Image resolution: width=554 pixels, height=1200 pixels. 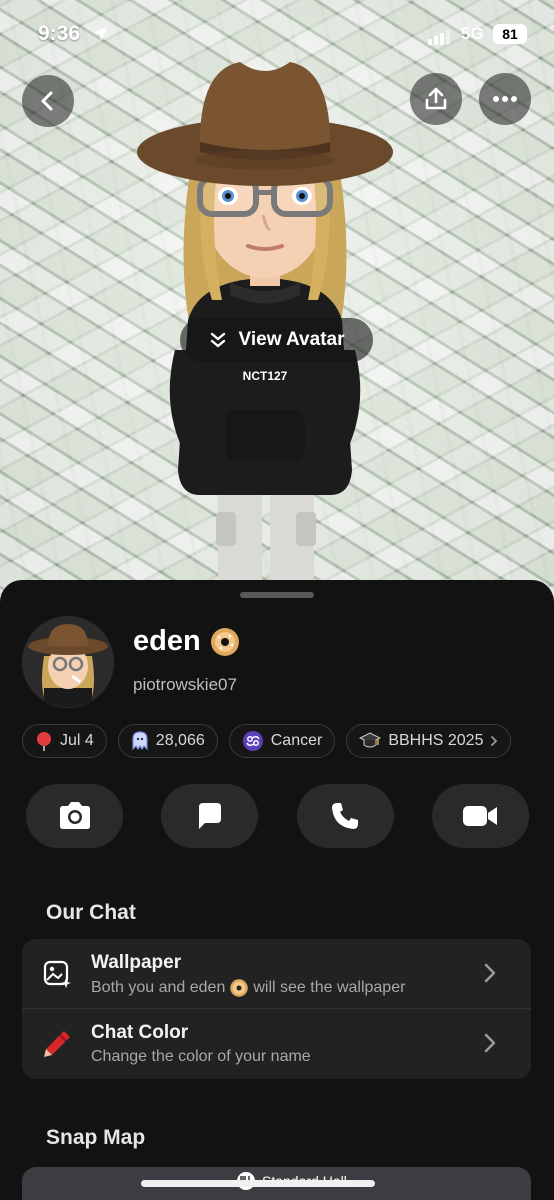 What do you see at coordinates (265, 376) in the screenshot?
I see `hoodie-print: NCT127` at bounding box center [265, 376].